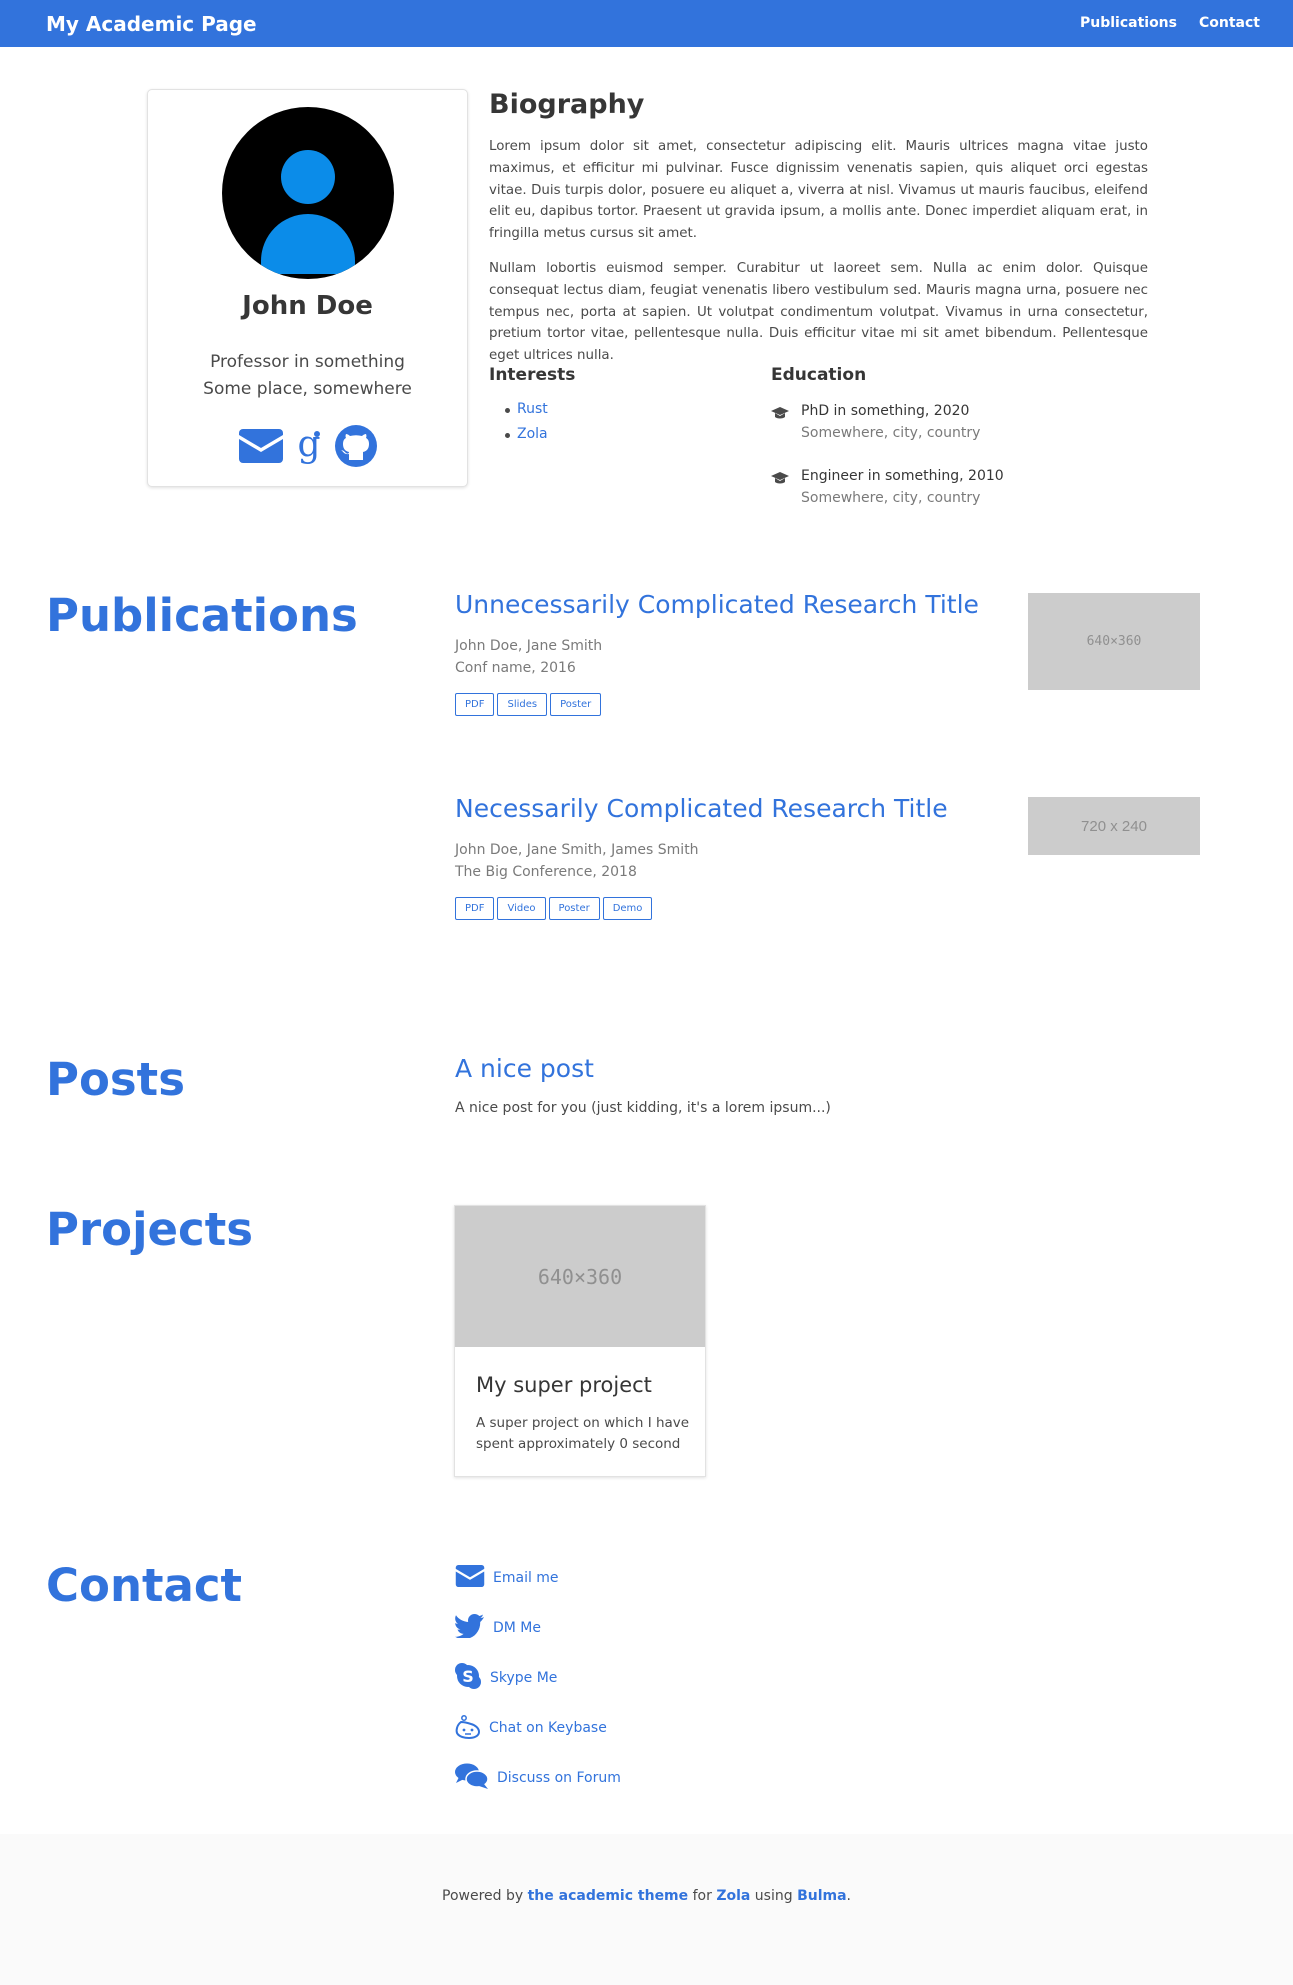  I want to click on biography-title: Biography, so click(567, 104).